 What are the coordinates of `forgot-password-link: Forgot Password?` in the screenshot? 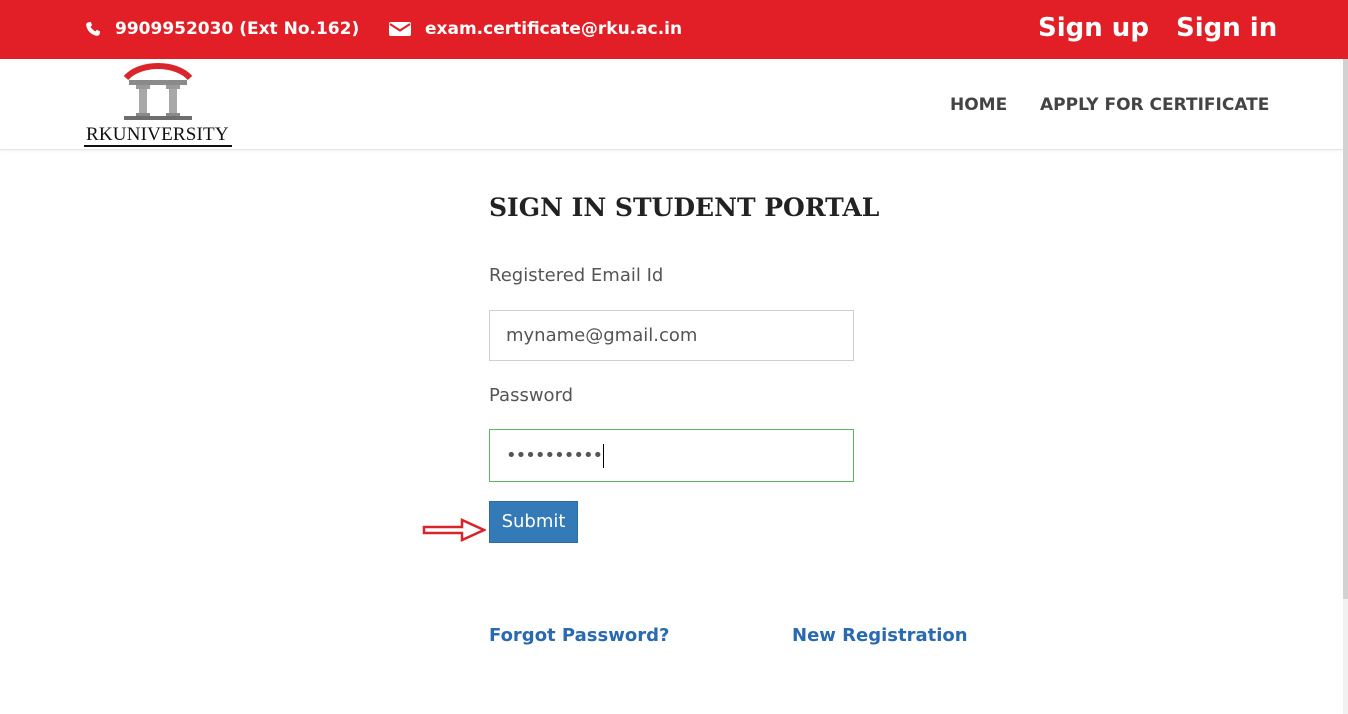 It's located at (579, 635).